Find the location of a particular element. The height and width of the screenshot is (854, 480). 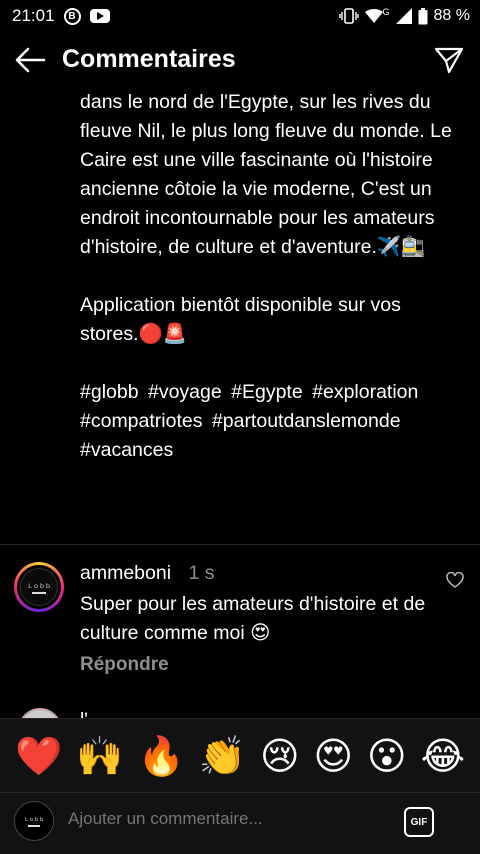

status-time: 21:01 is located at coordinates (33, 15).